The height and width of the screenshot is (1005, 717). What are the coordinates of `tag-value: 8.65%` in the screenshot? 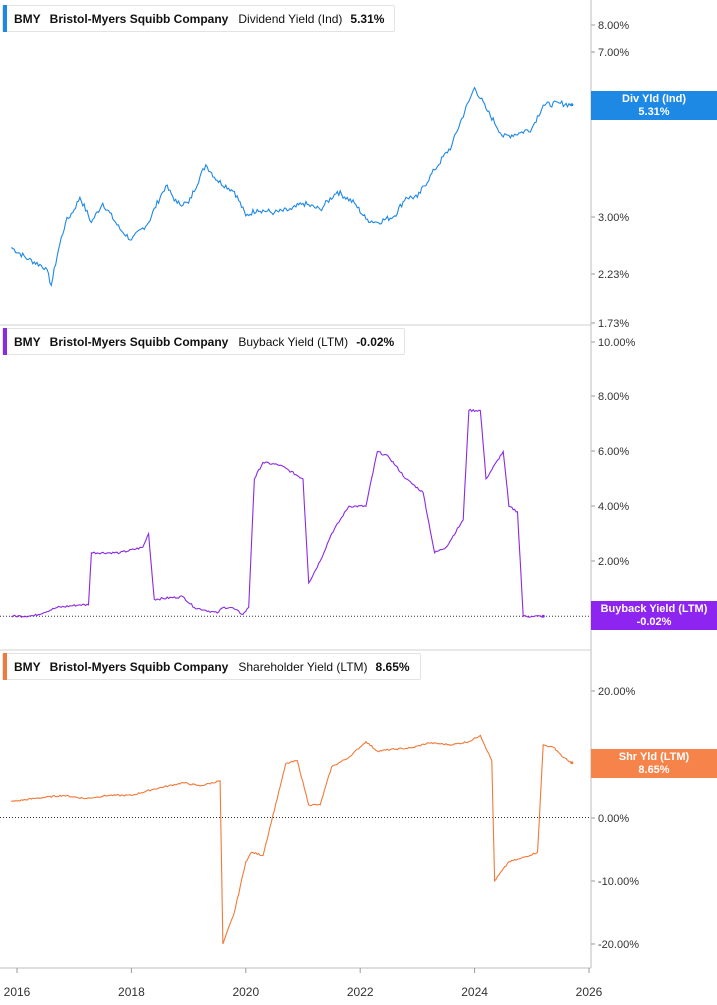 It's located at (654, 770).